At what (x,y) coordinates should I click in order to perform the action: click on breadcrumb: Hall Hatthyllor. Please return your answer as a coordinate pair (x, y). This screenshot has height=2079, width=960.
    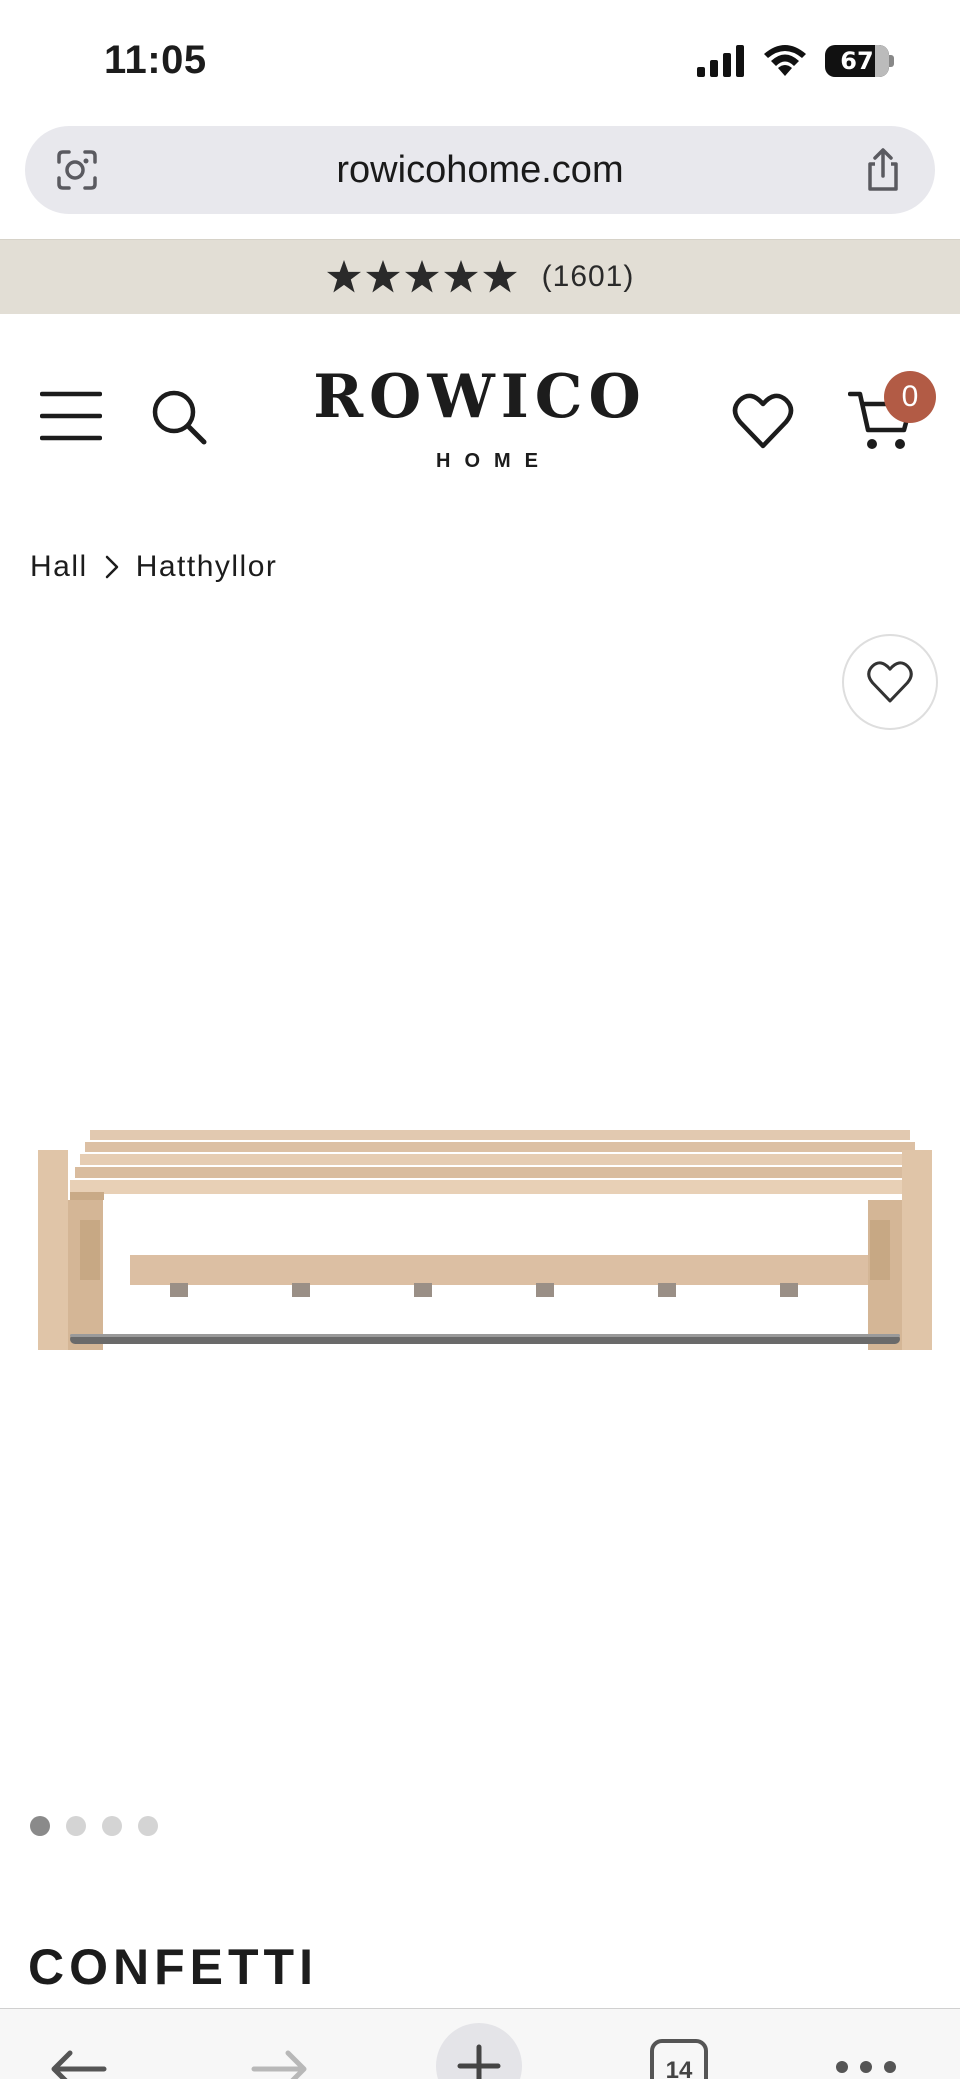
    Looking at the image, I should click on (153, 567).